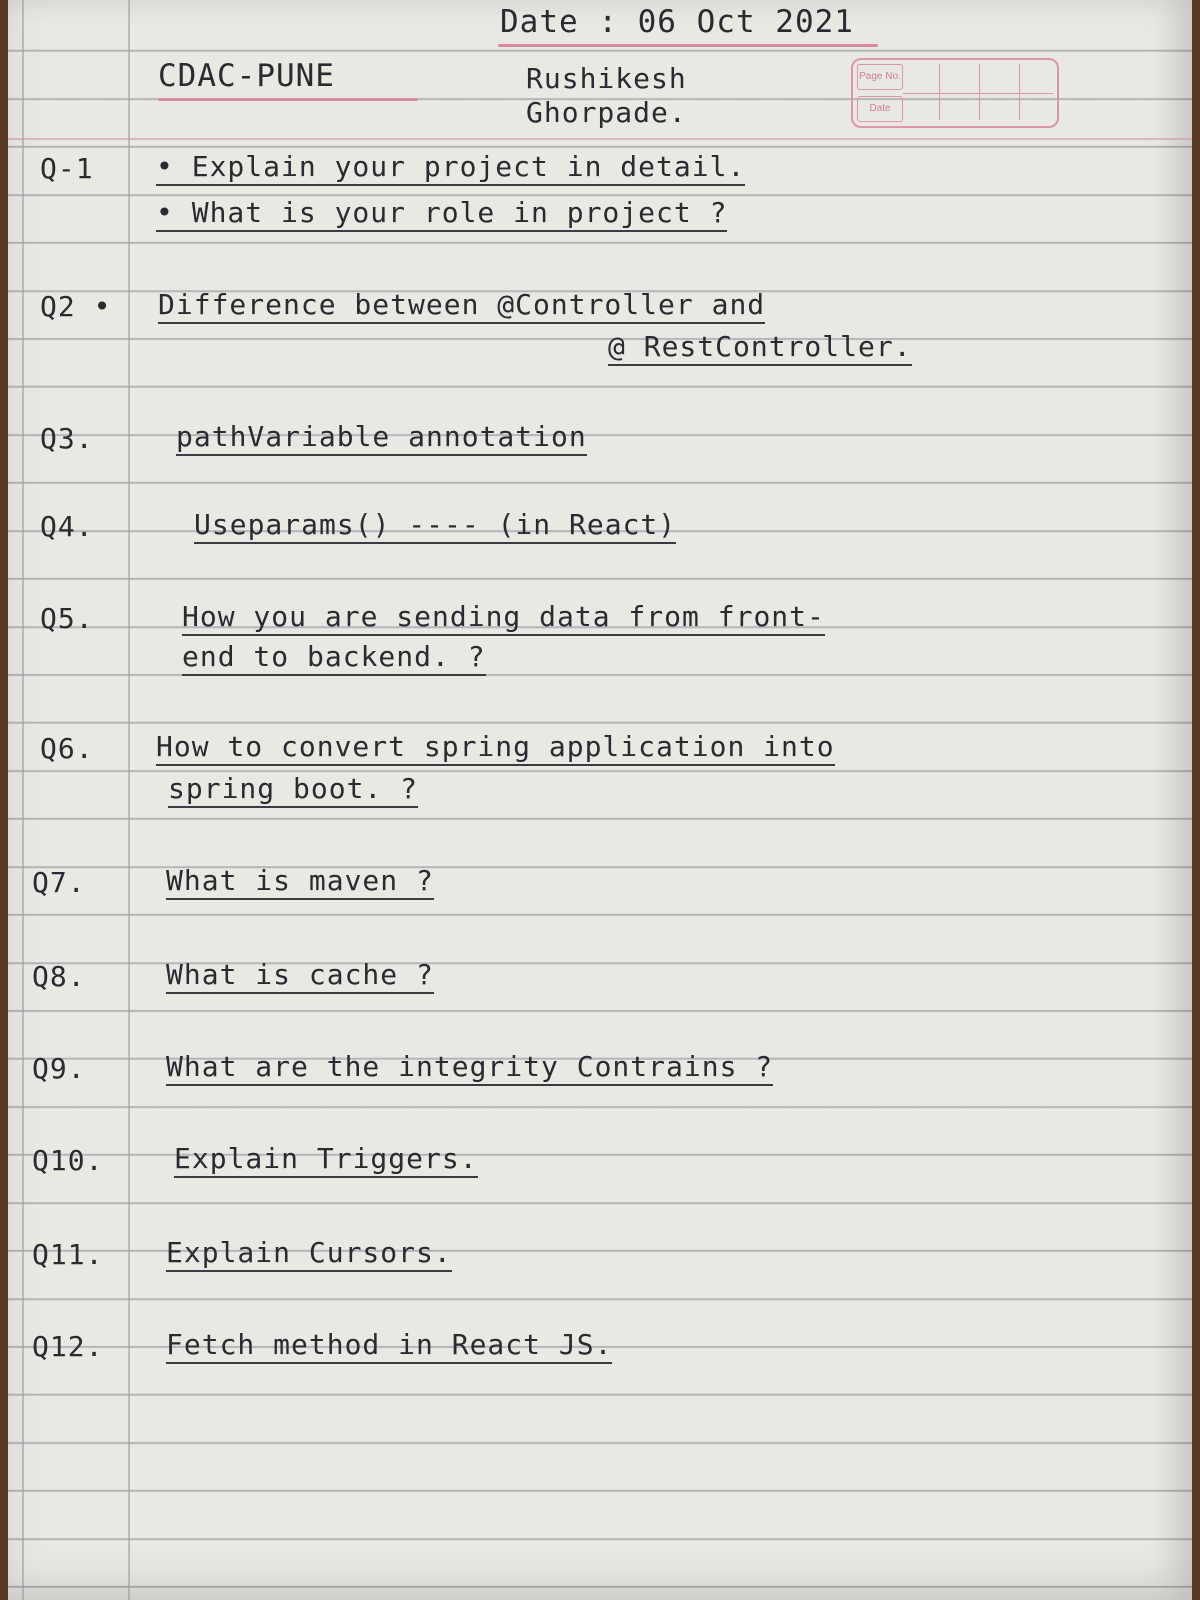  Describe the element at coordinates (68, 1254) in the screenshot. I see `question-number: Q11.` at that location.